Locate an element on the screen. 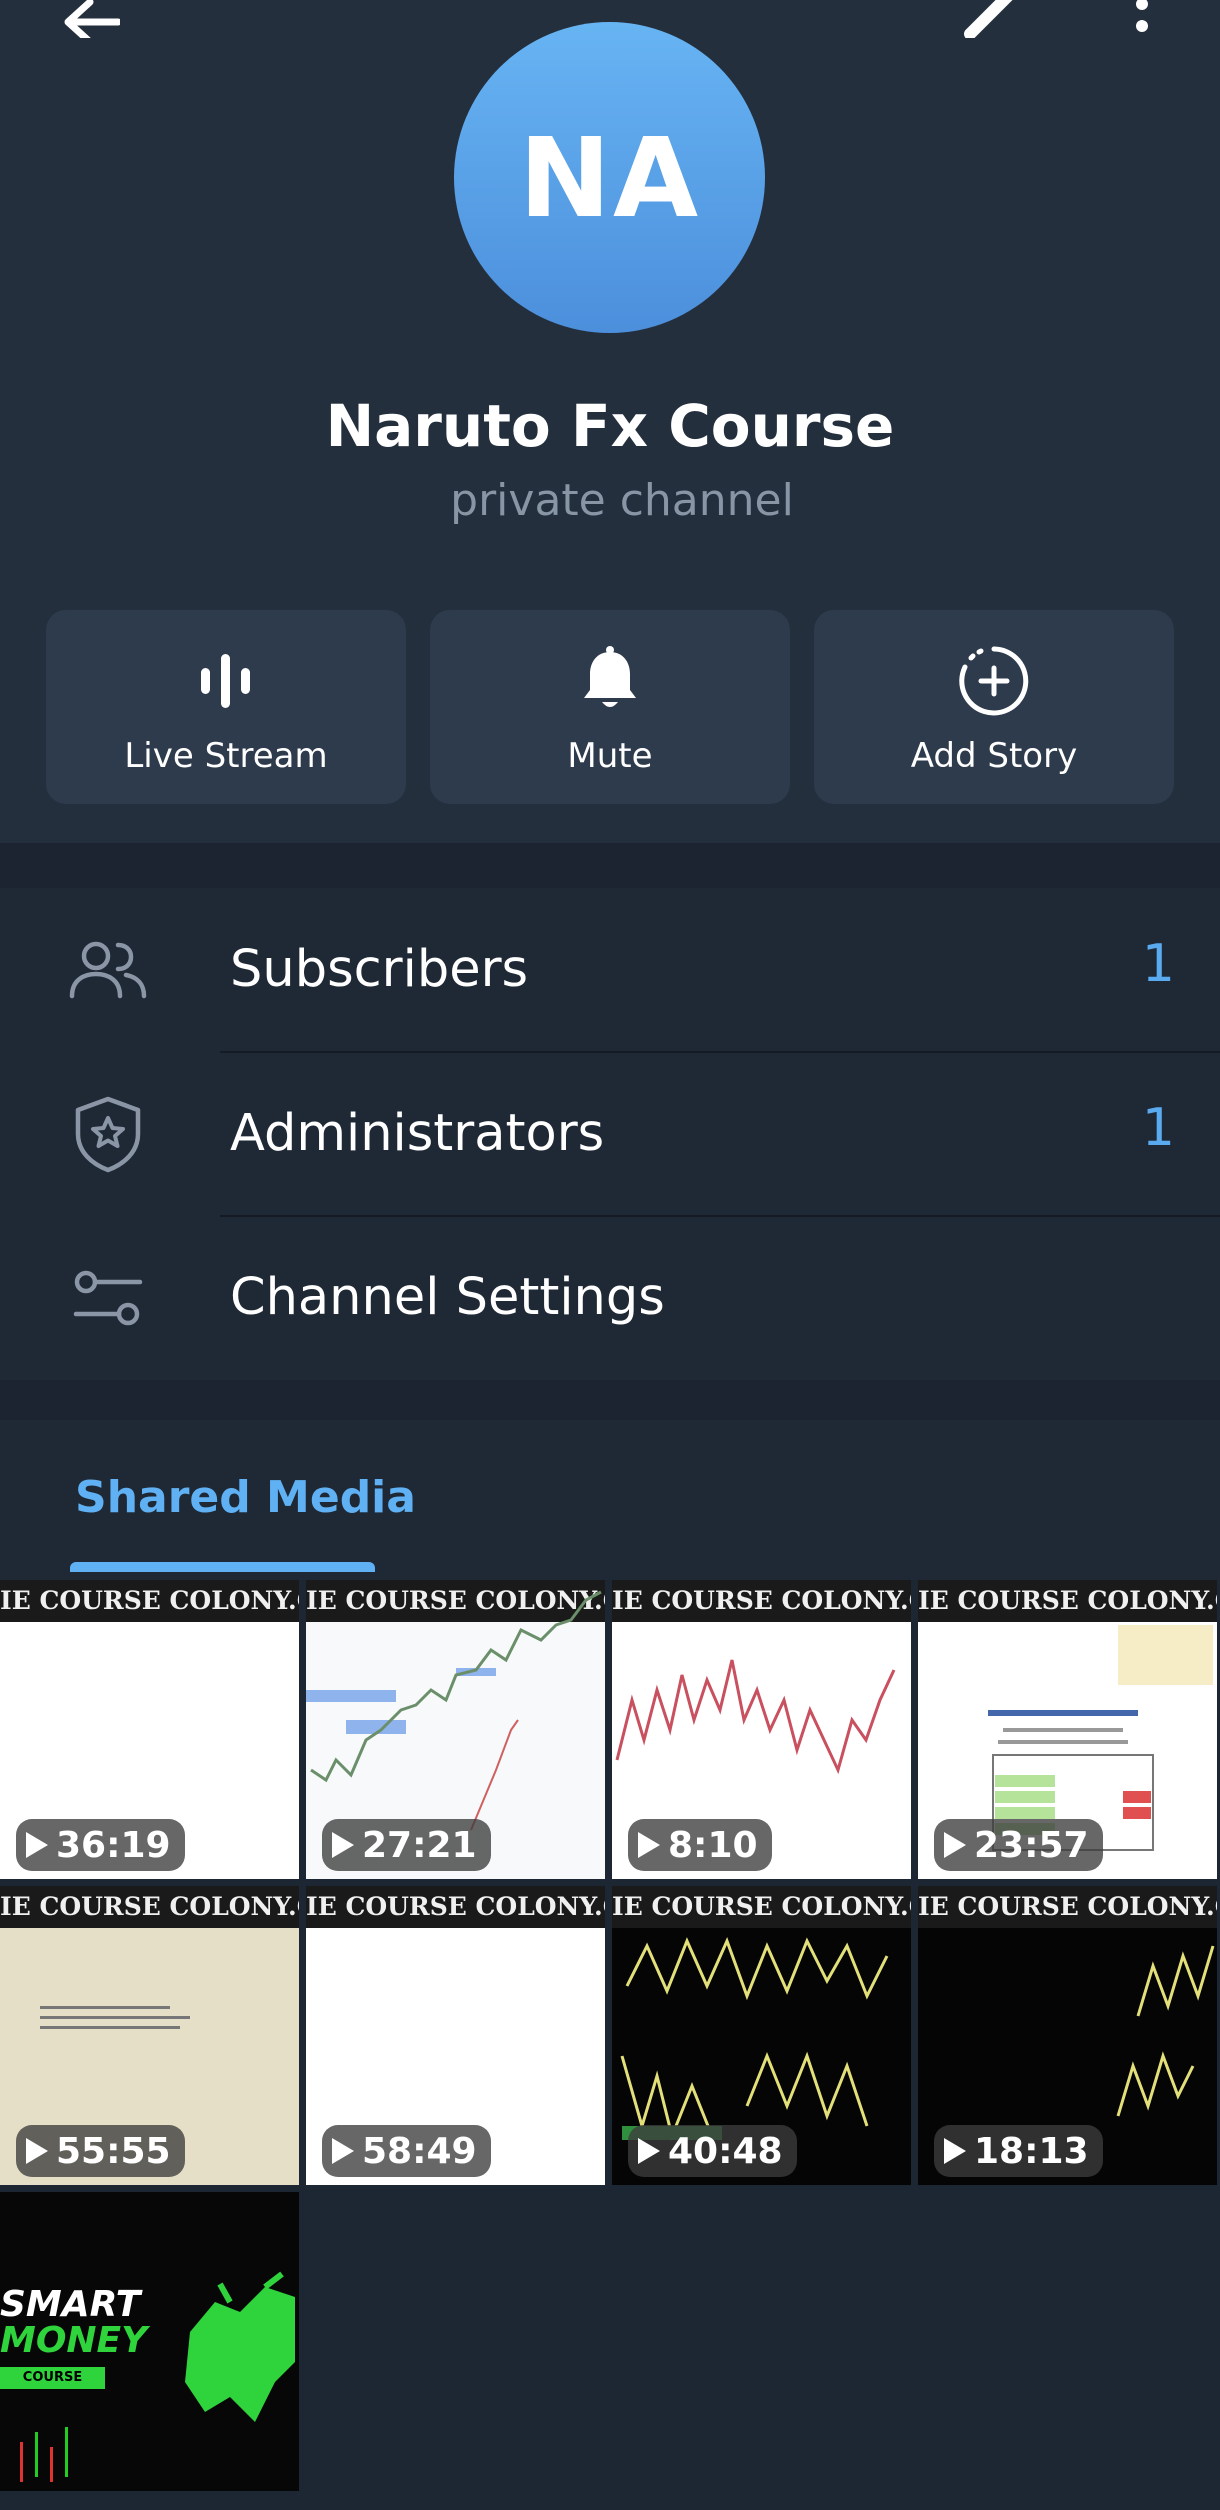  promo-line2: MONEY is located at coordinates (74, 2340).